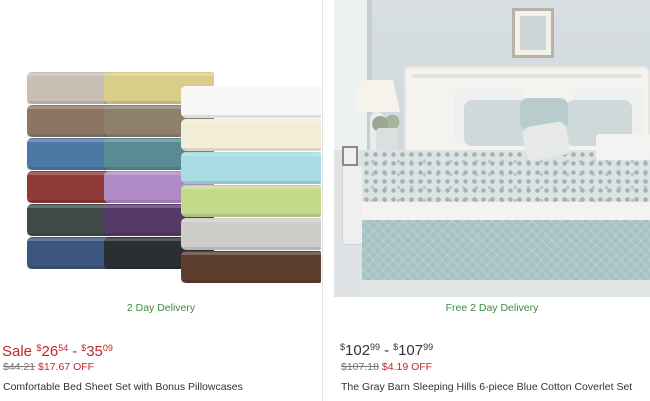 This screenshot has width=650, height=401. Describe the element at coordinates (533, 33) in the screenshot. I see `wall-frame` at that location.